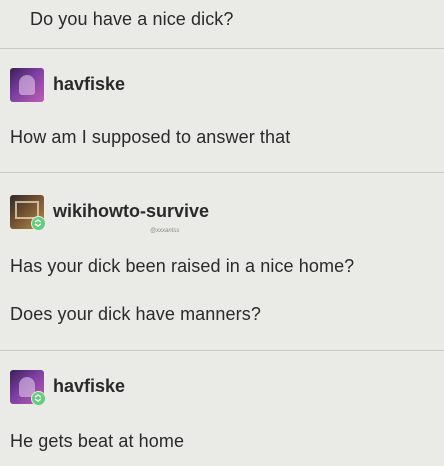 This screenshot has height=466, width=444. I want to click on handle-sublabel: @xxxantss, so click(165, 231).